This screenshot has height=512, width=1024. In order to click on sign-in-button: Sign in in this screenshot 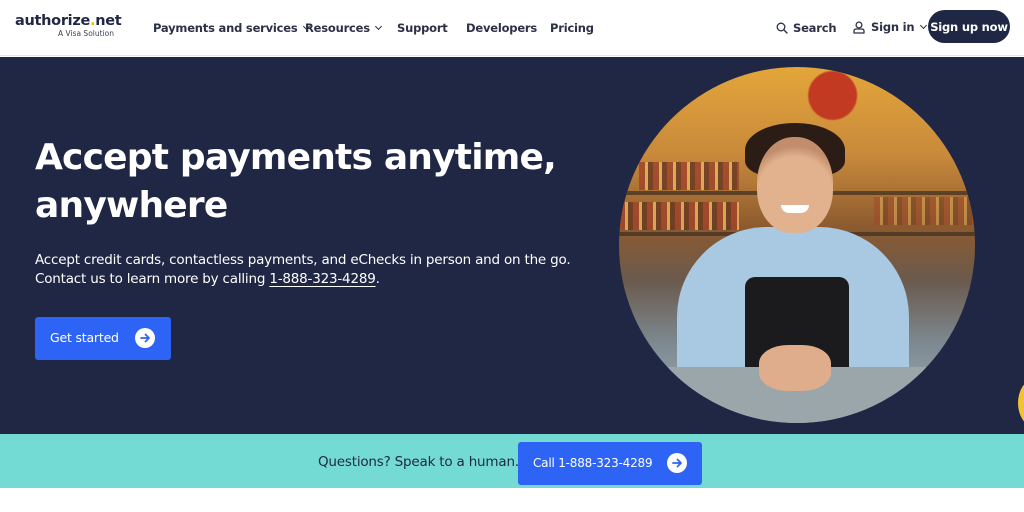, I will do `click(890, 27)`.